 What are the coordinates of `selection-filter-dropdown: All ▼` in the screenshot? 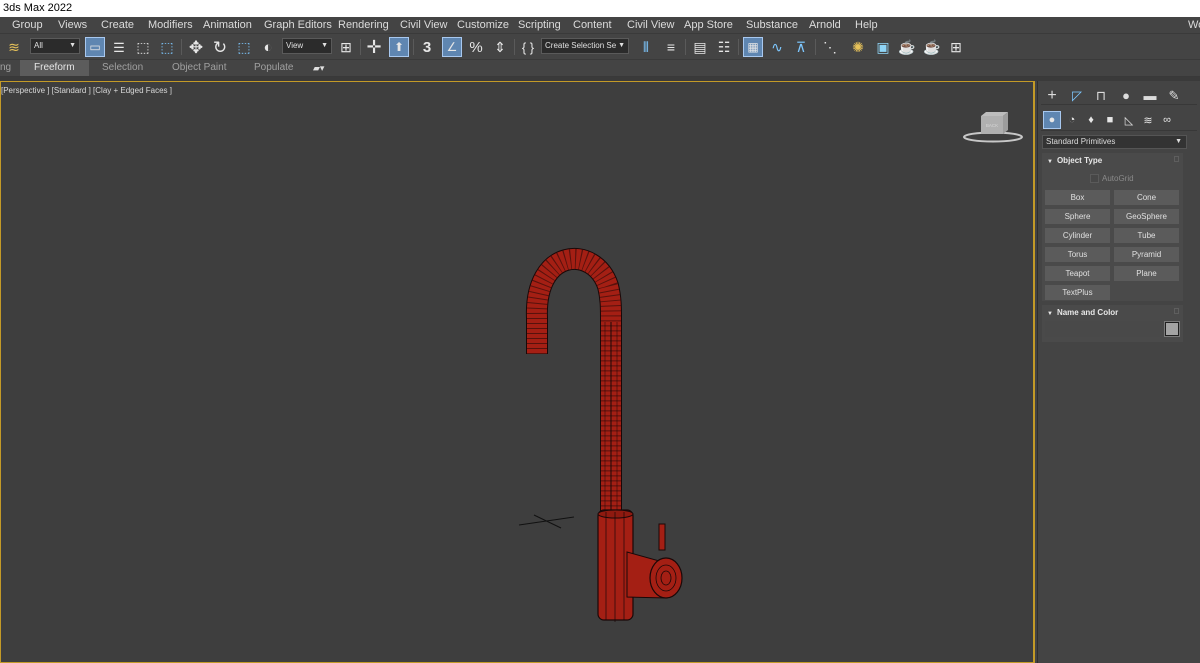 It's located at (55, 46).